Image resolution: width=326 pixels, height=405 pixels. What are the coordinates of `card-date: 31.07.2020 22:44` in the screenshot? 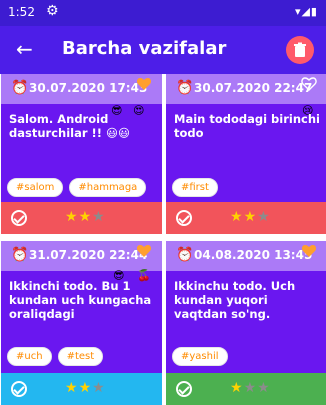 It's located at (88, 255).